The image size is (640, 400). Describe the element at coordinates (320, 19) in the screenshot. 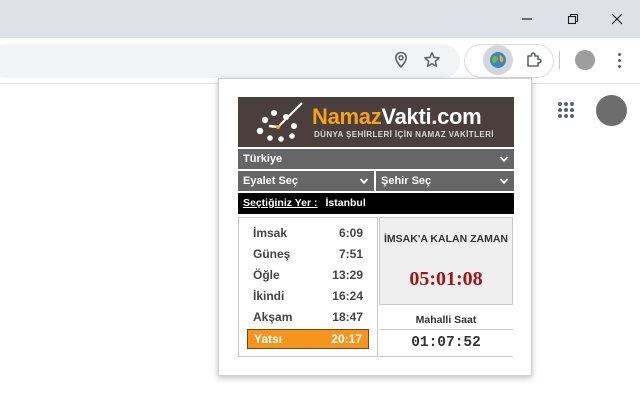

I see `window-titlebar` at that location.